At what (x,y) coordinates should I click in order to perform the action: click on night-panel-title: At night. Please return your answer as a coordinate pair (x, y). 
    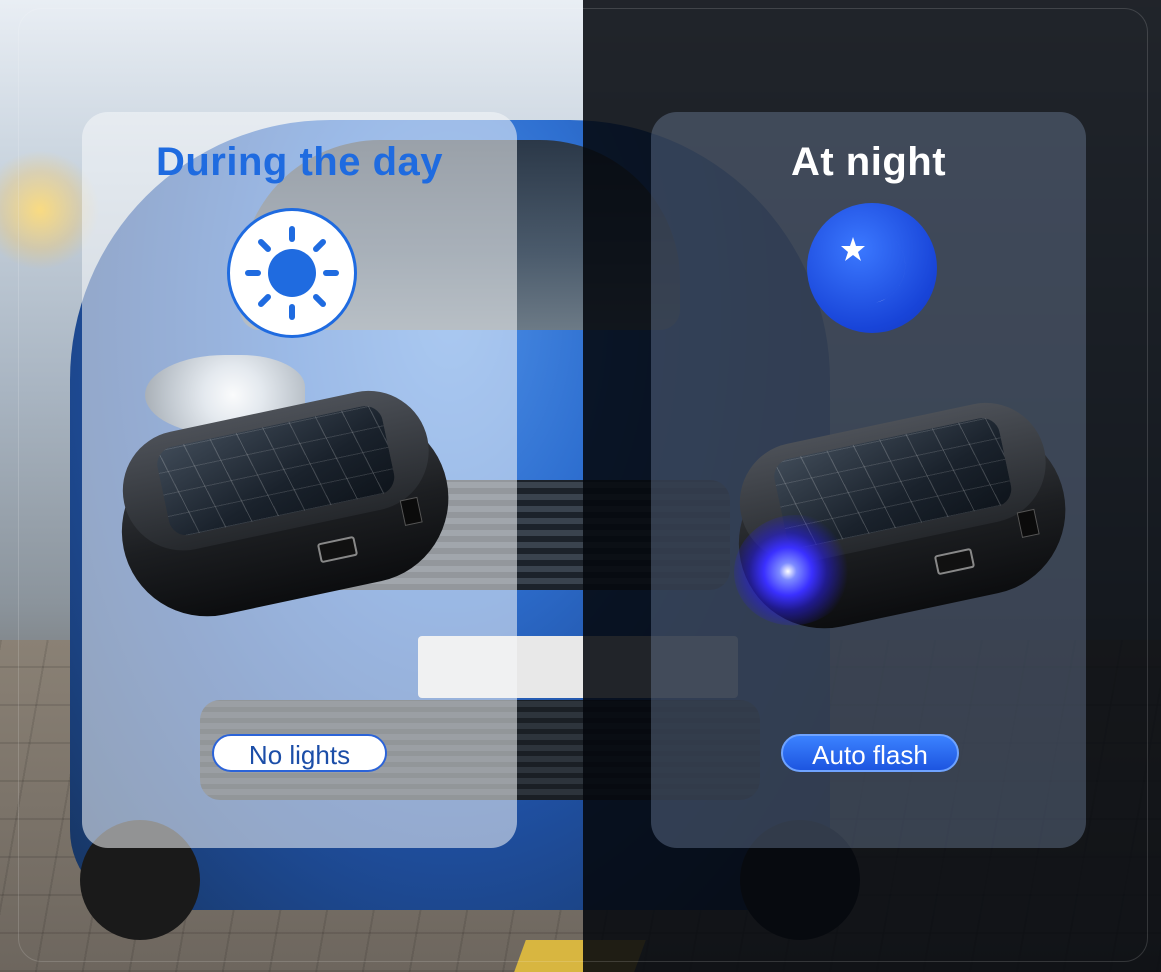
    Looking at the image, I should click on (868, 162).